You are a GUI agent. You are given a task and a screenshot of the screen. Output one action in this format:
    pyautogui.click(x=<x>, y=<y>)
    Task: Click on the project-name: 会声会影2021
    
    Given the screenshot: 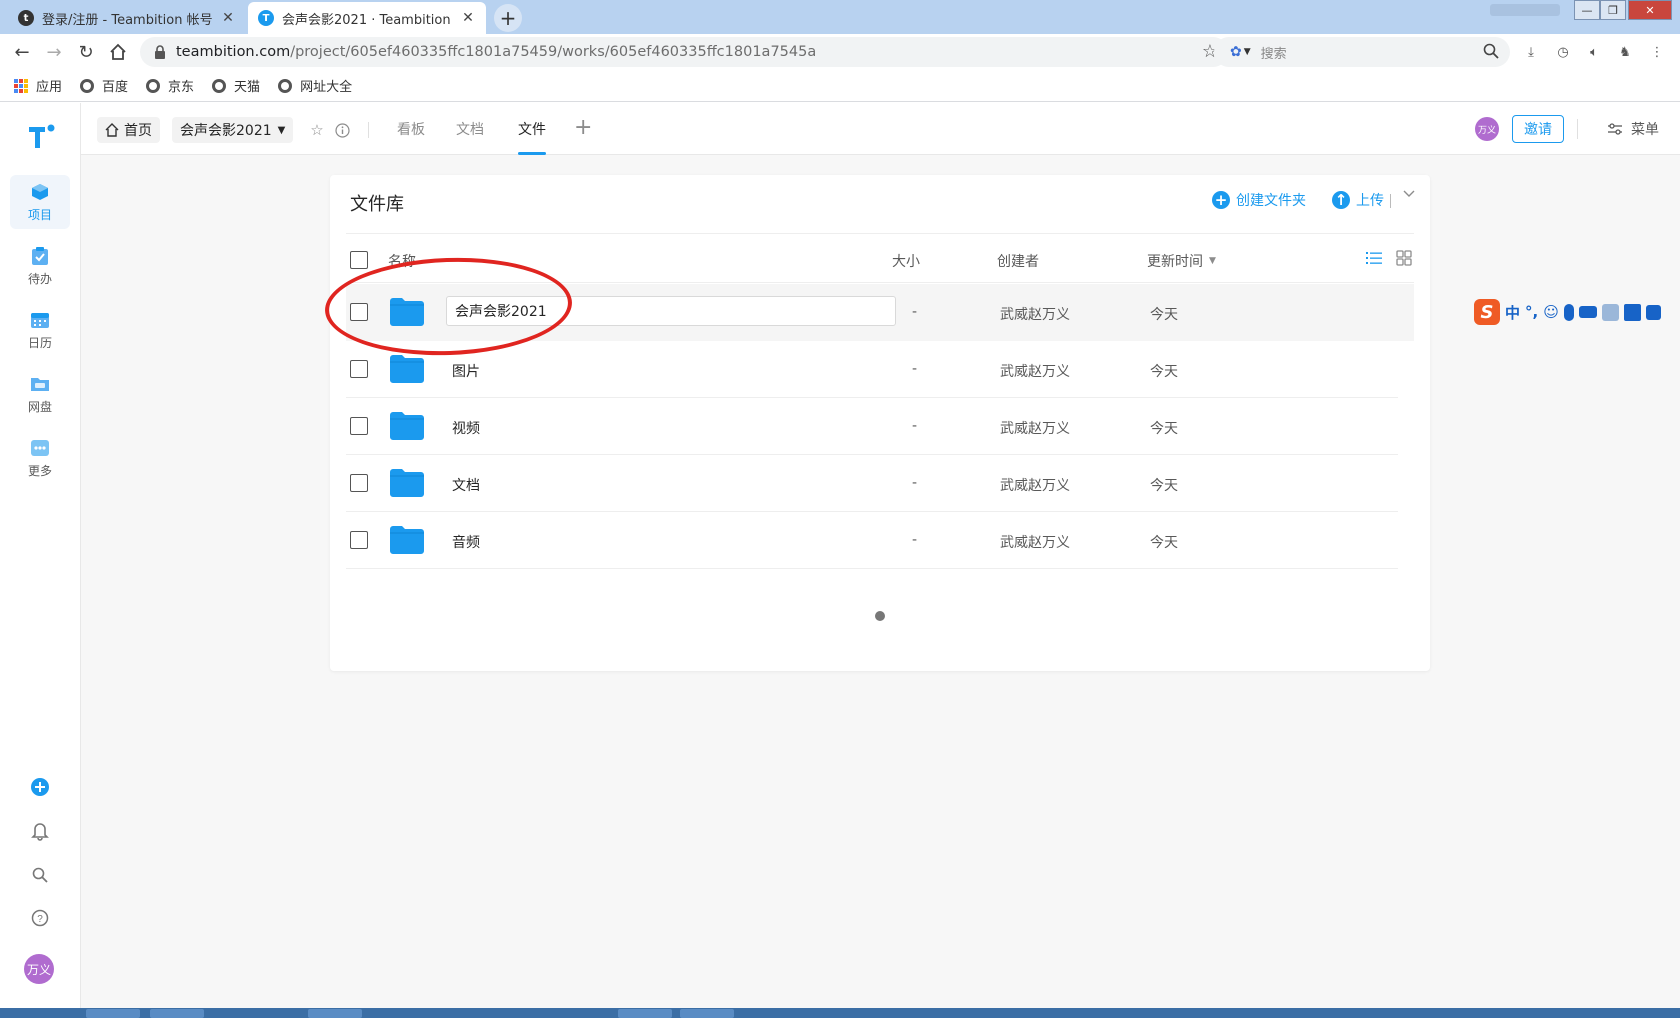 What is the action you would take?
    pyautogui.click(x=226, y=131)
    